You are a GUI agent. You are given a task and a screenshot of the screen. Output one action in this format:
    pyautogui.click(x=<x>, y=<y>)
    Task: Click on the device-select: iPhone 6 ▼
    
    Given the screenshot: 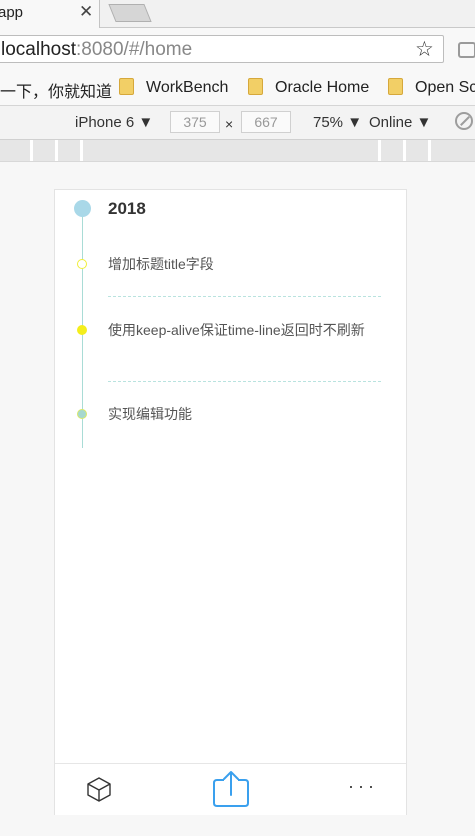 What is the action you would take?
    pyautogui.click(x=114, y=122)
    